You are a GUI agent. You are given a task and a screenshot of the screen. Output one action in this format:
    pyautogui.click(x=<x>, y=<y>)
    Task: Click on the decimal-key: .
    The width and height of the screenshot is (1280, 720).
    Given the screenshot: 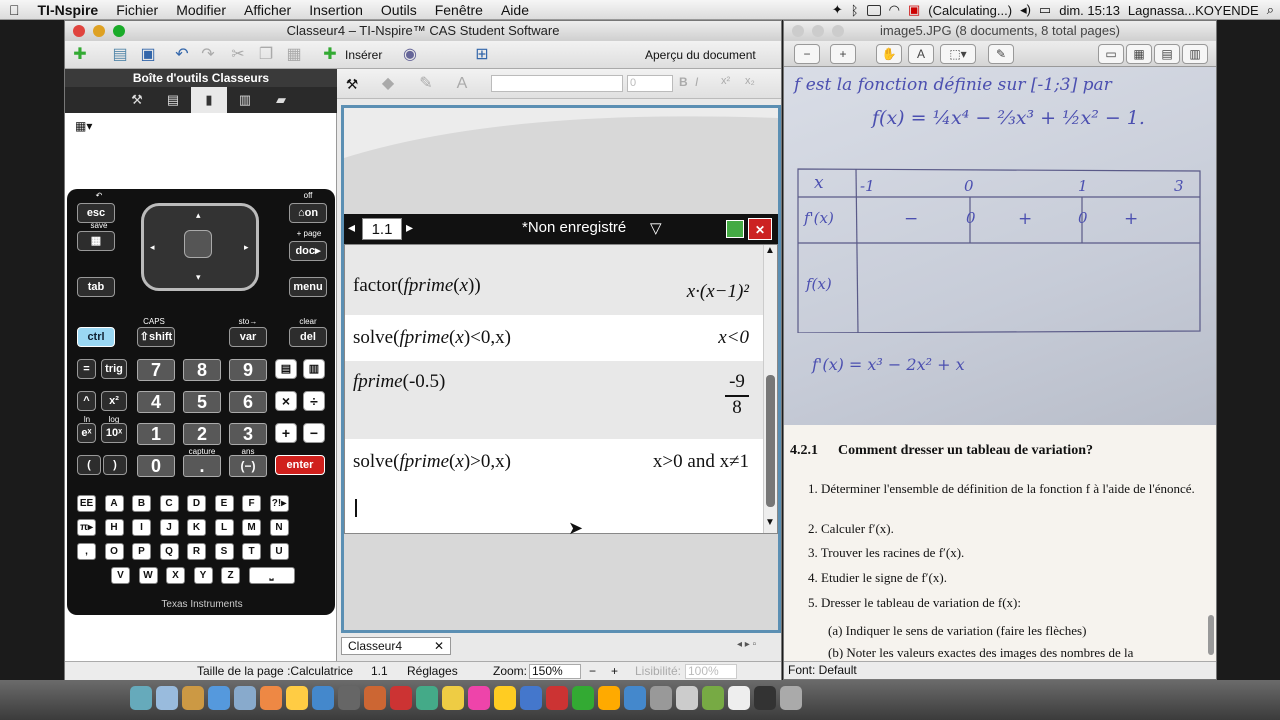 What is the action you would take?
    pyautogui.click(x=202, y=466)
    